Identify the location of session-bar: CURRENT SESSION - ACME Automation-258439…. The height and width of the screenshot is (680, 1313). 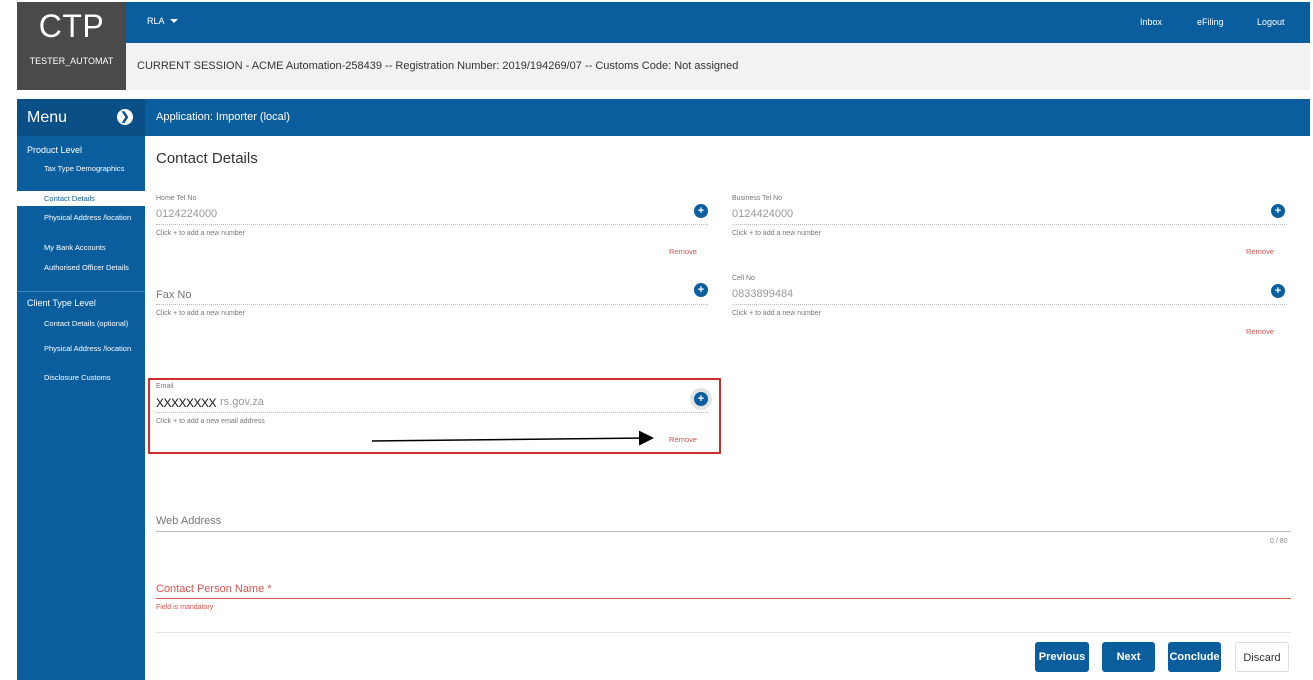
(718, 66).